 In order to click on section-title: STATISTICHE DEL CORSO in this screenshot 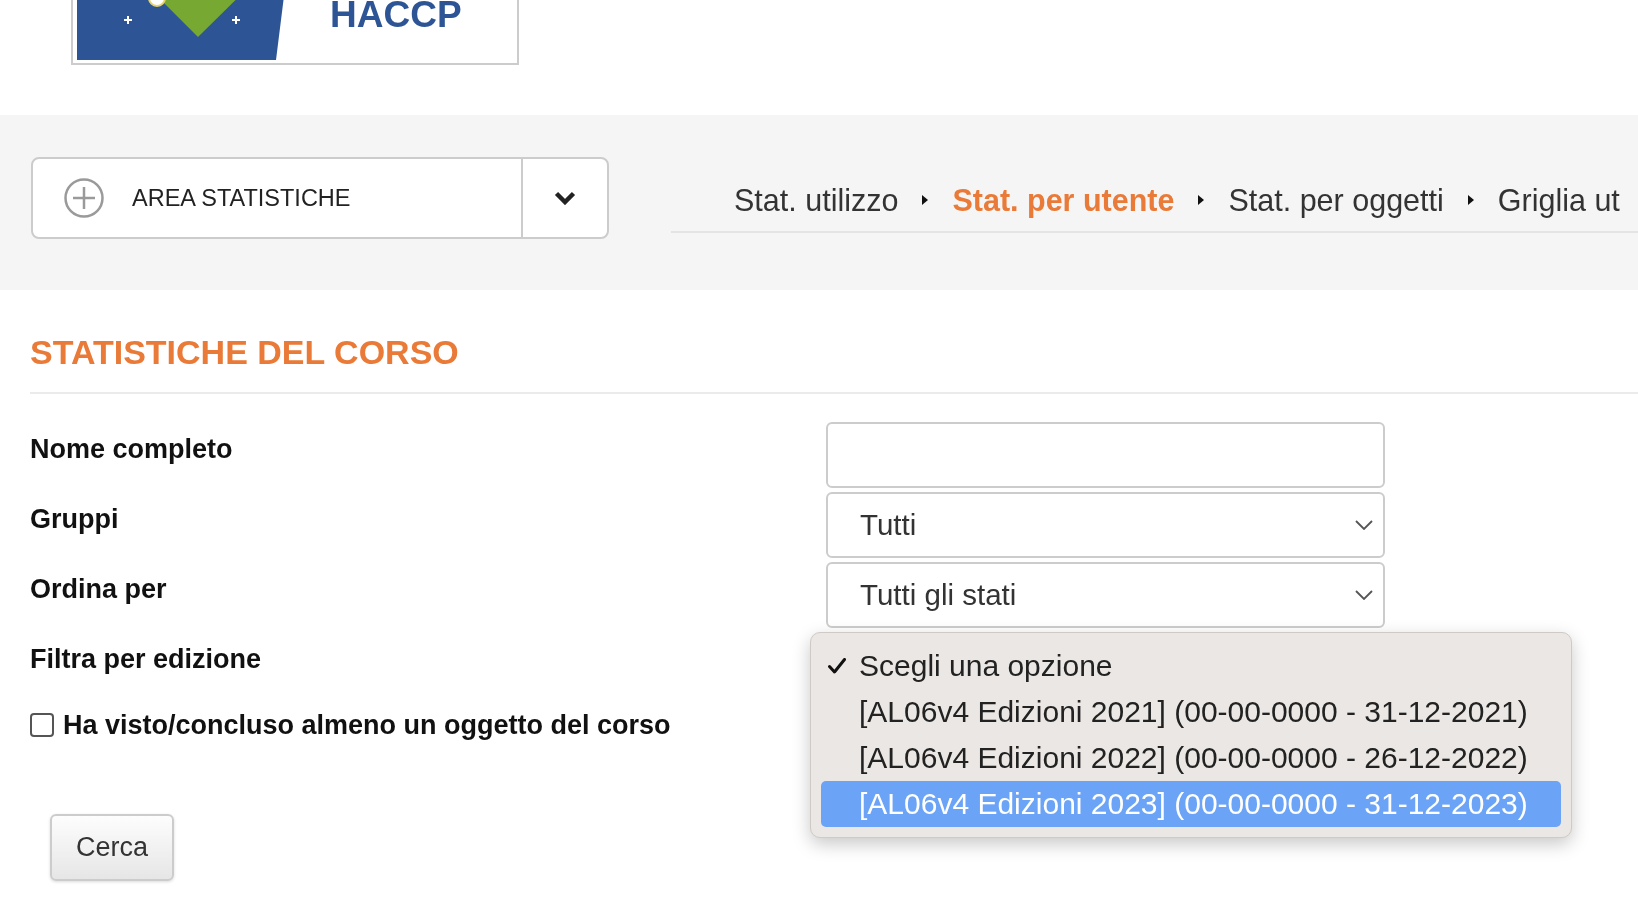, I will do `click(245, 352)`.